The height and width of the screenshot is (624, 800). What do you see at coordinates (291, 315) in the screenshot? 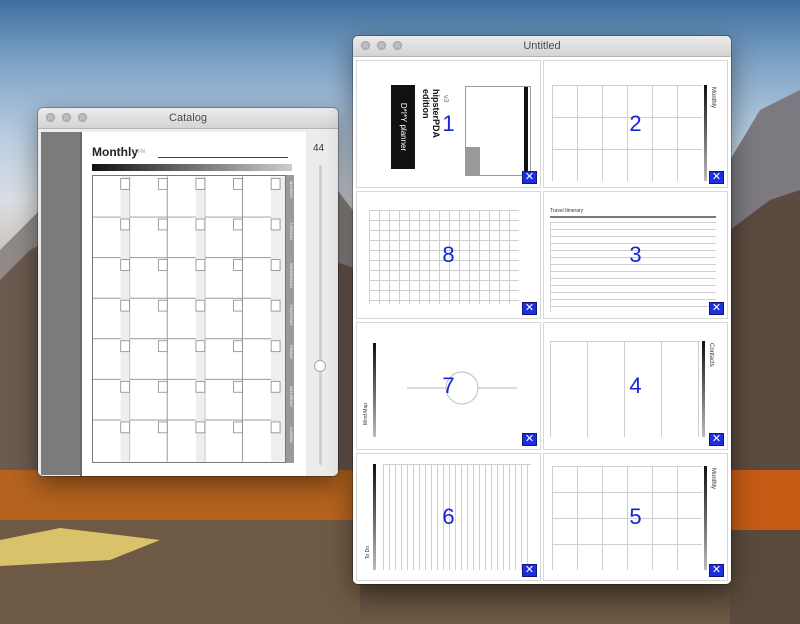
I see `day-label: THURSDAY` at bounding box center [291, 315].